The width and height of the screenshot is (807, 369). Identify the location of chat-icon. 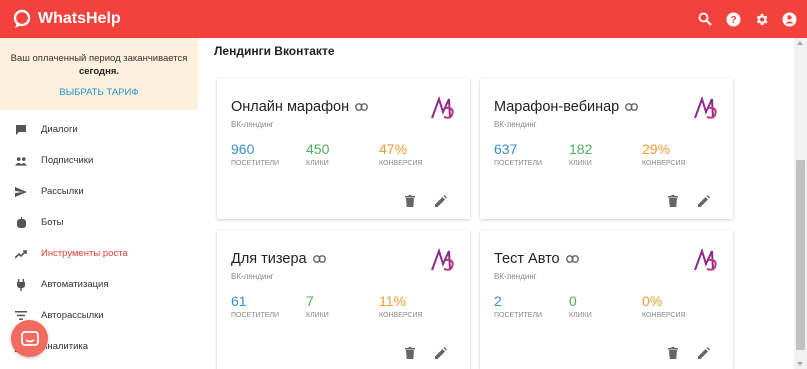
(21, 130).